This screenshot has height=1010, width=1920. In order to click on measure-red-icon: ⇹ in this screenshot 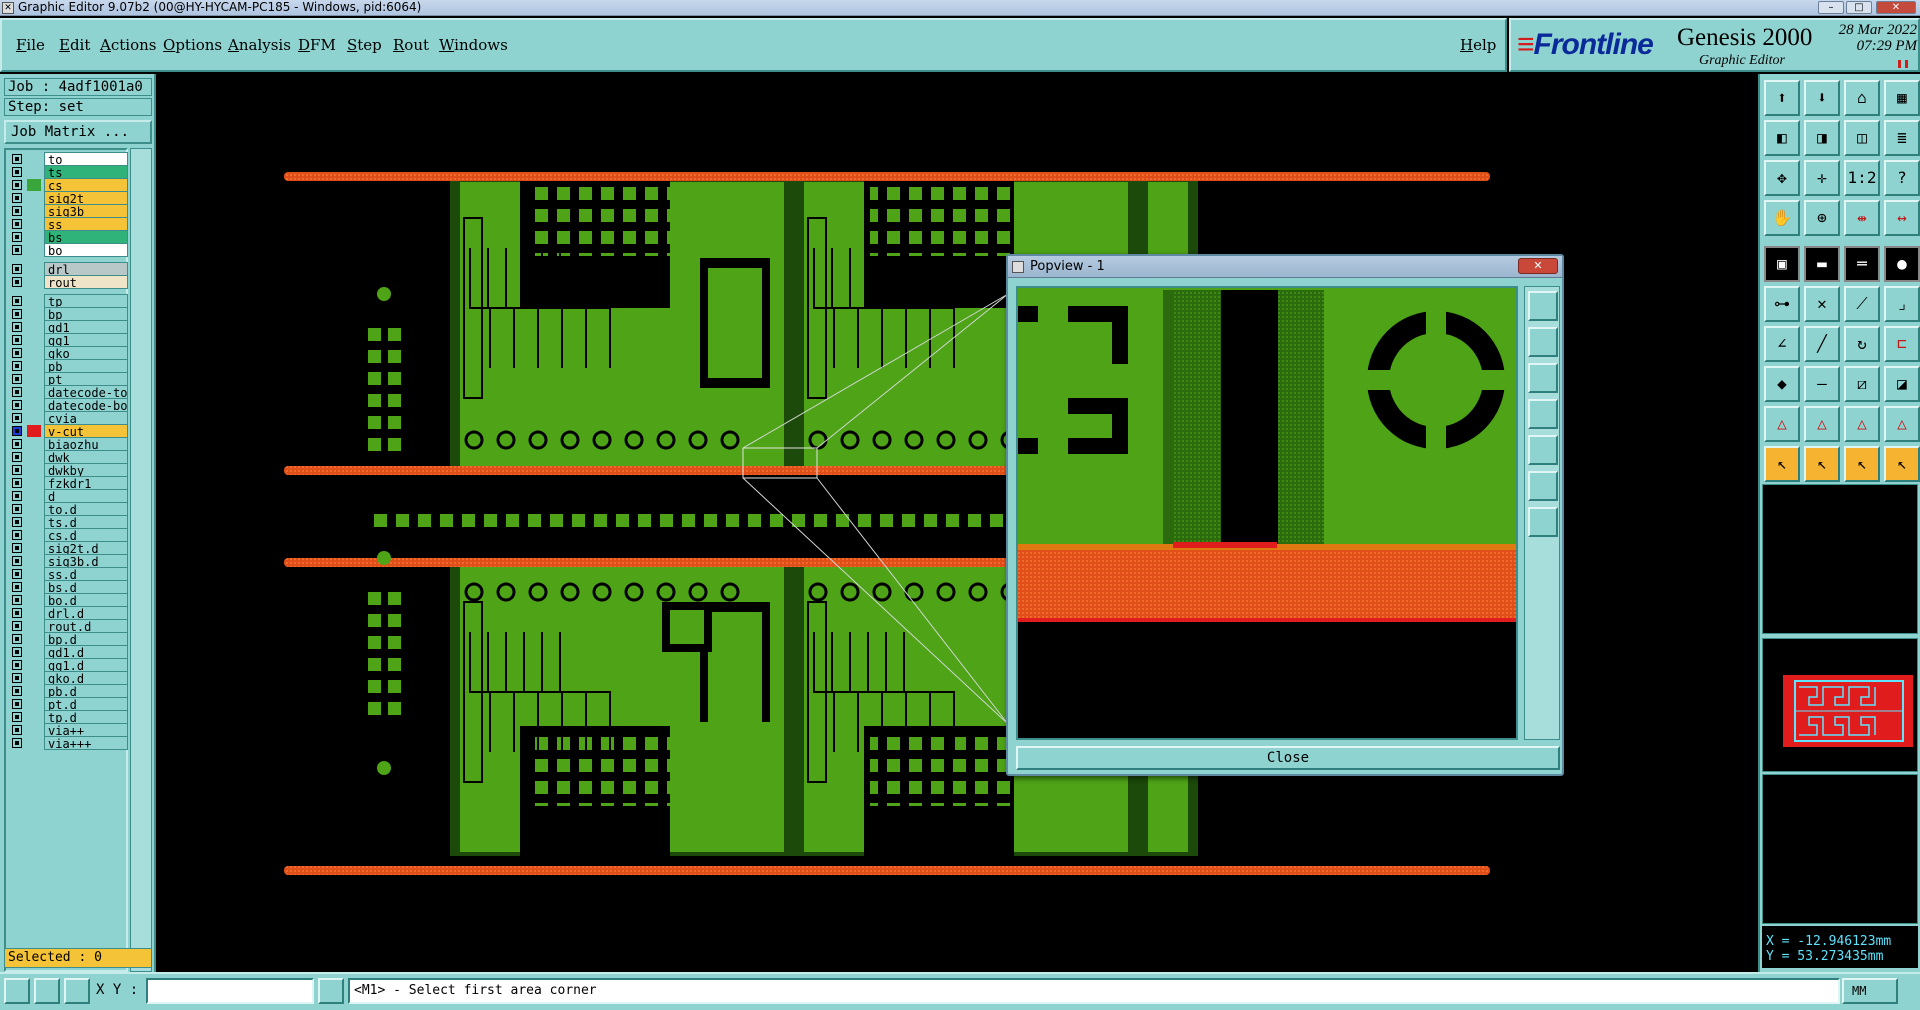, I will do `click(1862, 218)`.